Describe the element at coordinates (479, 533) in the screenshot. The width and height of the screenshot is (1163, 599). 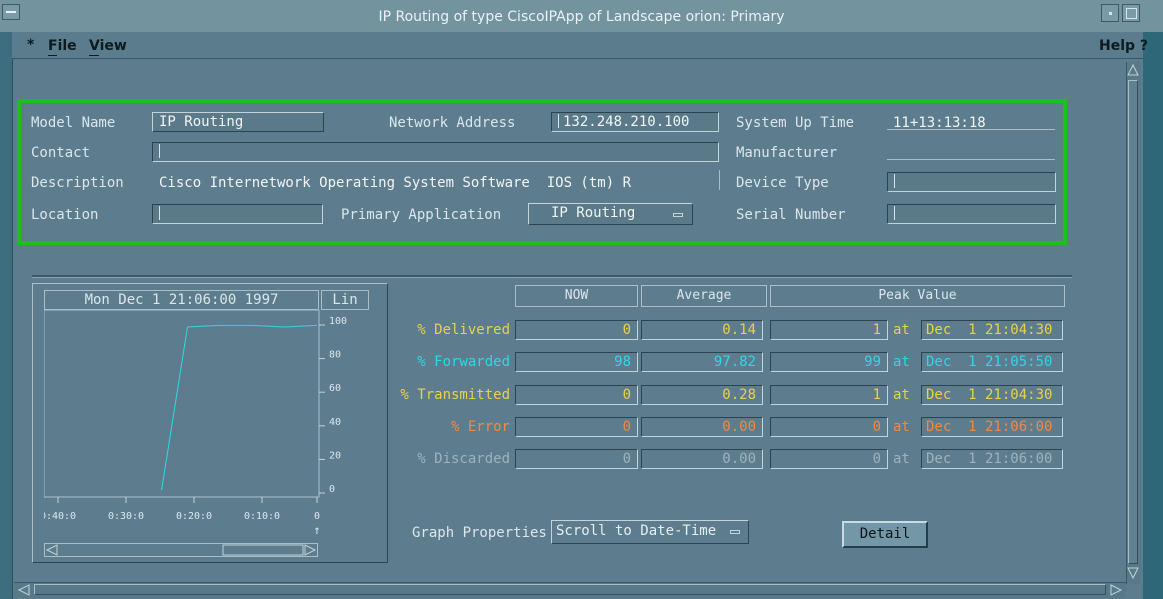
I see `graph-properties-label: Graph Properties` at that location.